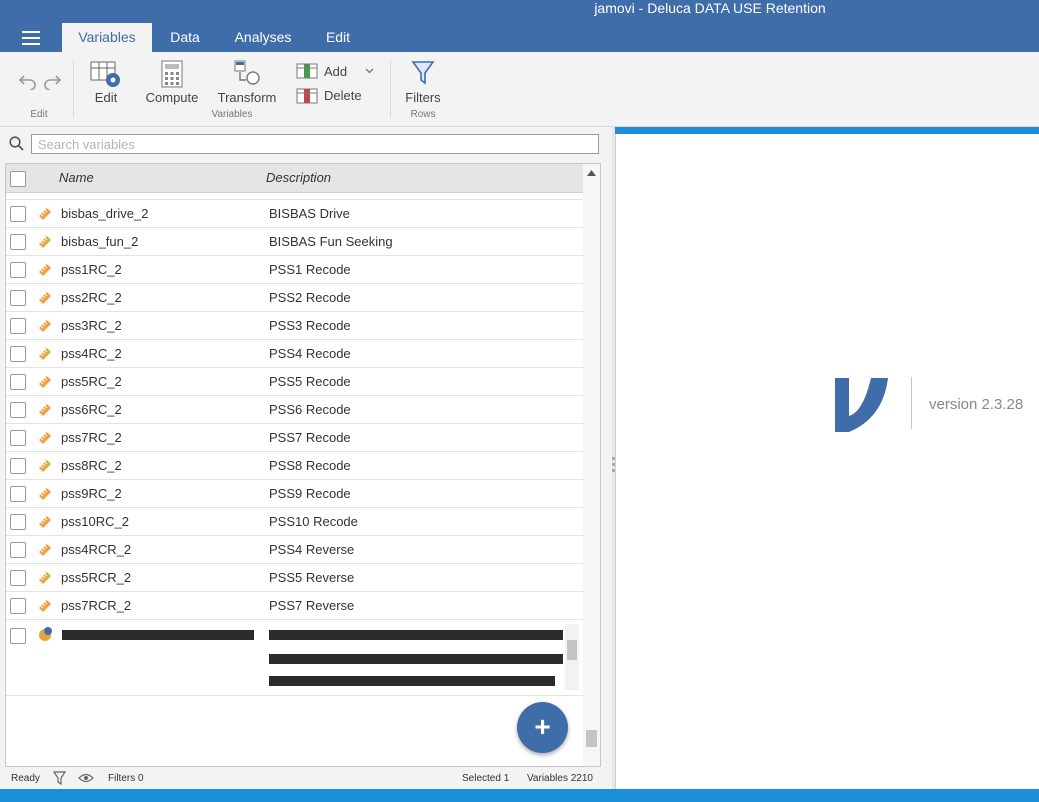  What do you see at coordinates (18, 179) in the screenshot?
I see `select-all-checkbox` at bounding box center [18, 179].